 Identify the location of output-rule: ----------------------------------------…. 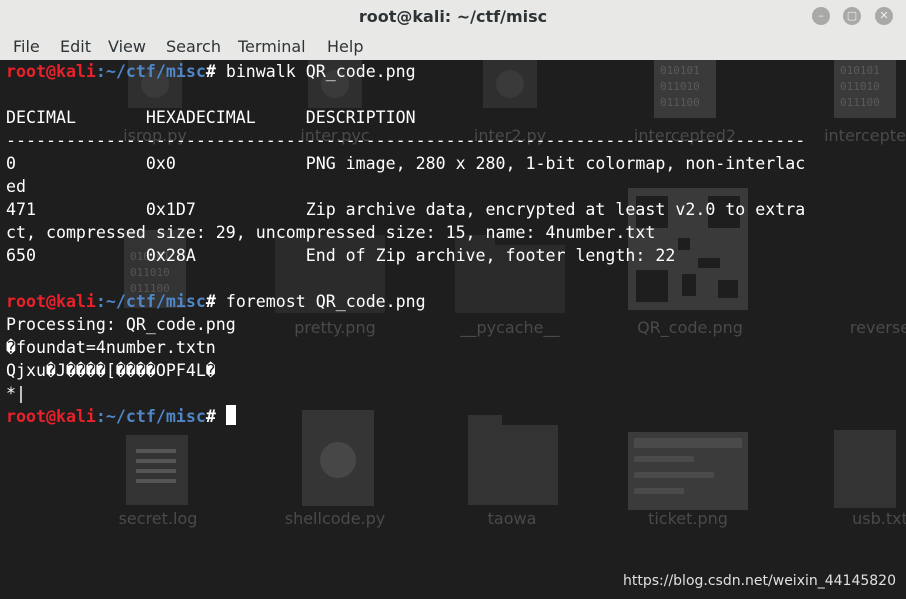
(406, 140).